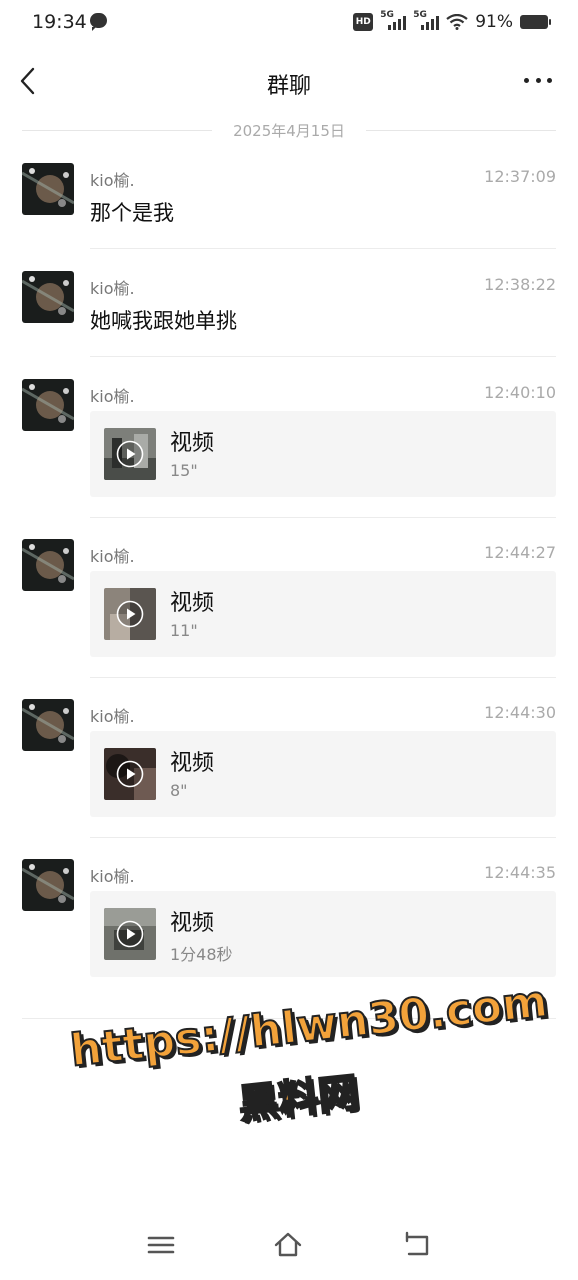  Describe the element at coordinates (289, 316) in the screenshot. I see `message-item: kio榆. 12:38:22 她喊我跟她单挑` at that location.